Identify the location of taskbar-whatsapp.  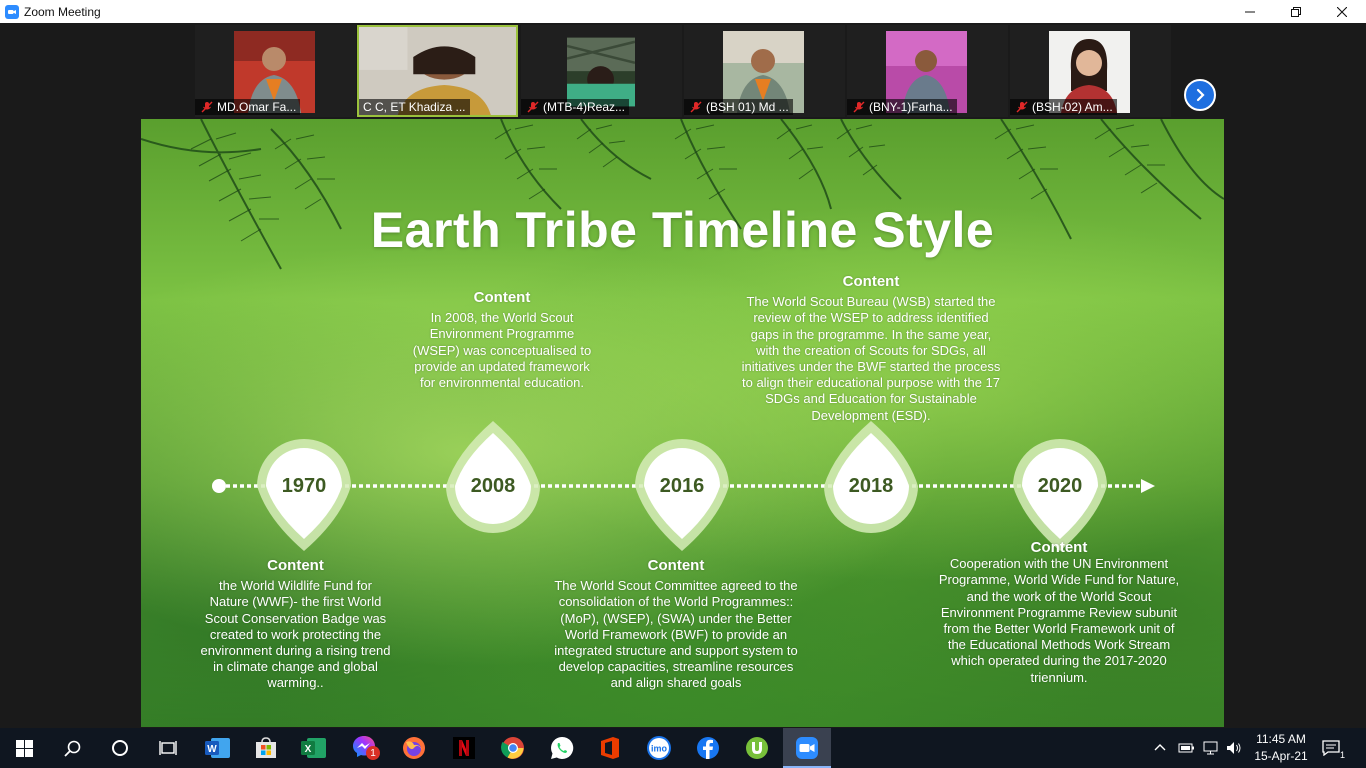
(562, 748).